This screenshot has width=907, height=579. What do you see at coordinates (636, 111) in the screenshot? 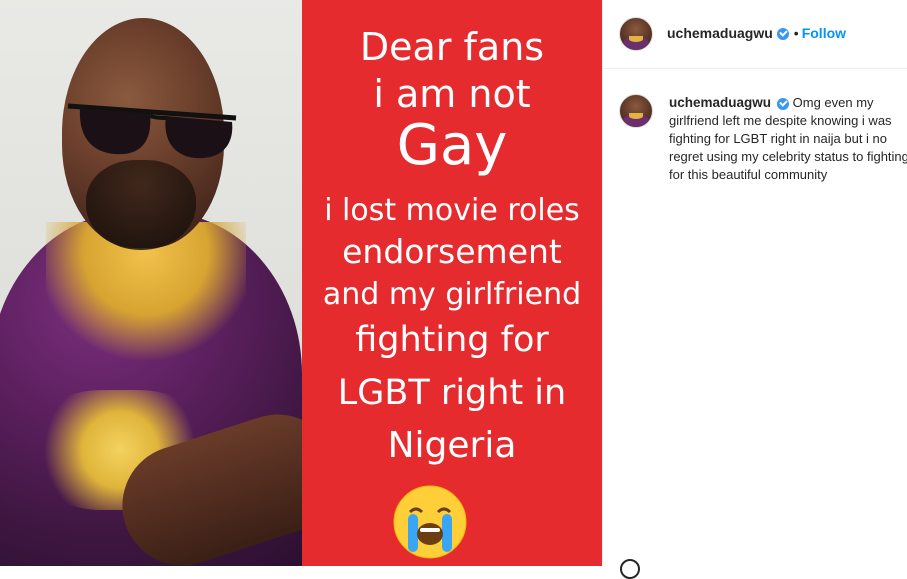
I see `caption-avatar` at bounding box center [636, 111].